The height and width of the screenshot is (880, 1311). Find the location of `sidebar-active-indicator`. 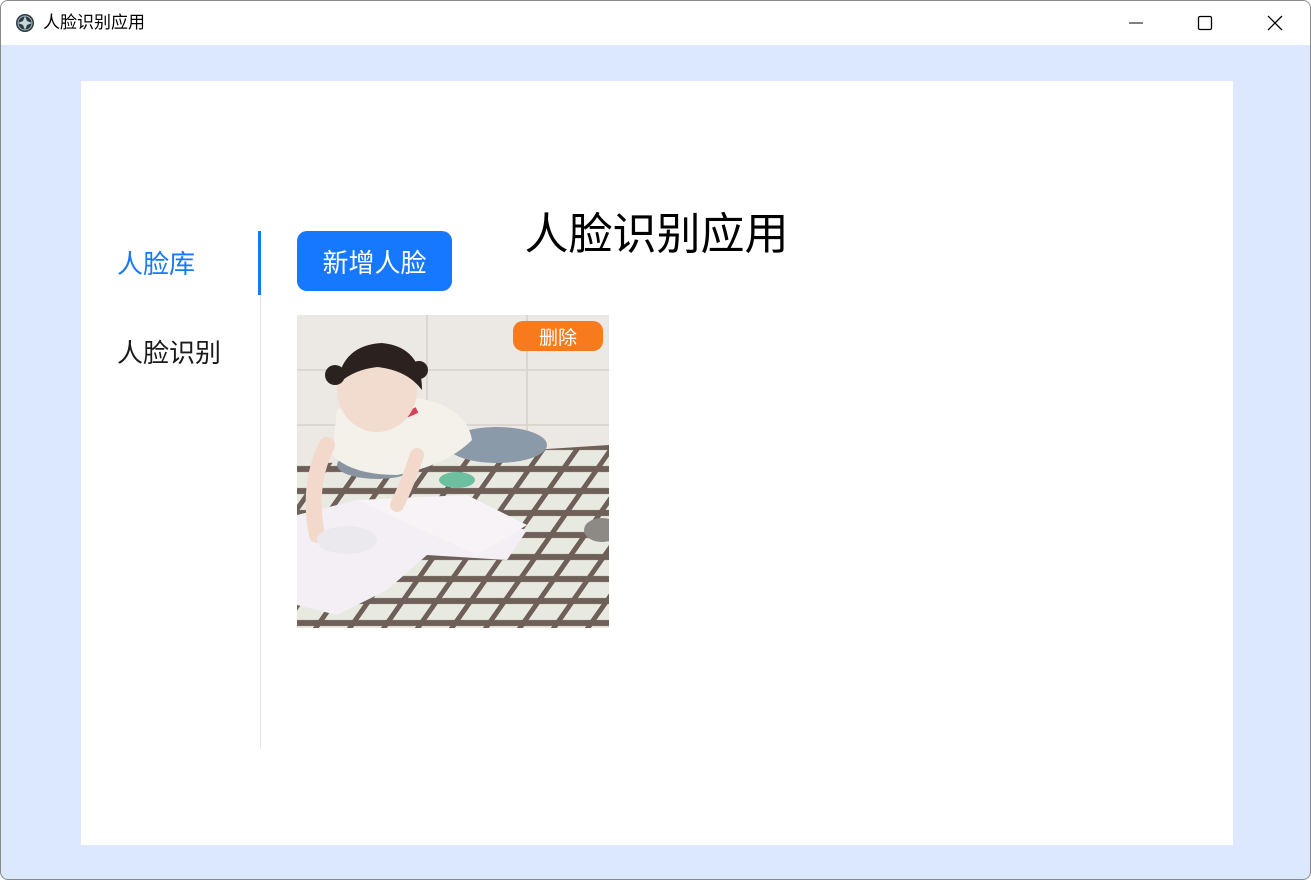

sidebar-active-indicator is located at coordinates (259, 263).